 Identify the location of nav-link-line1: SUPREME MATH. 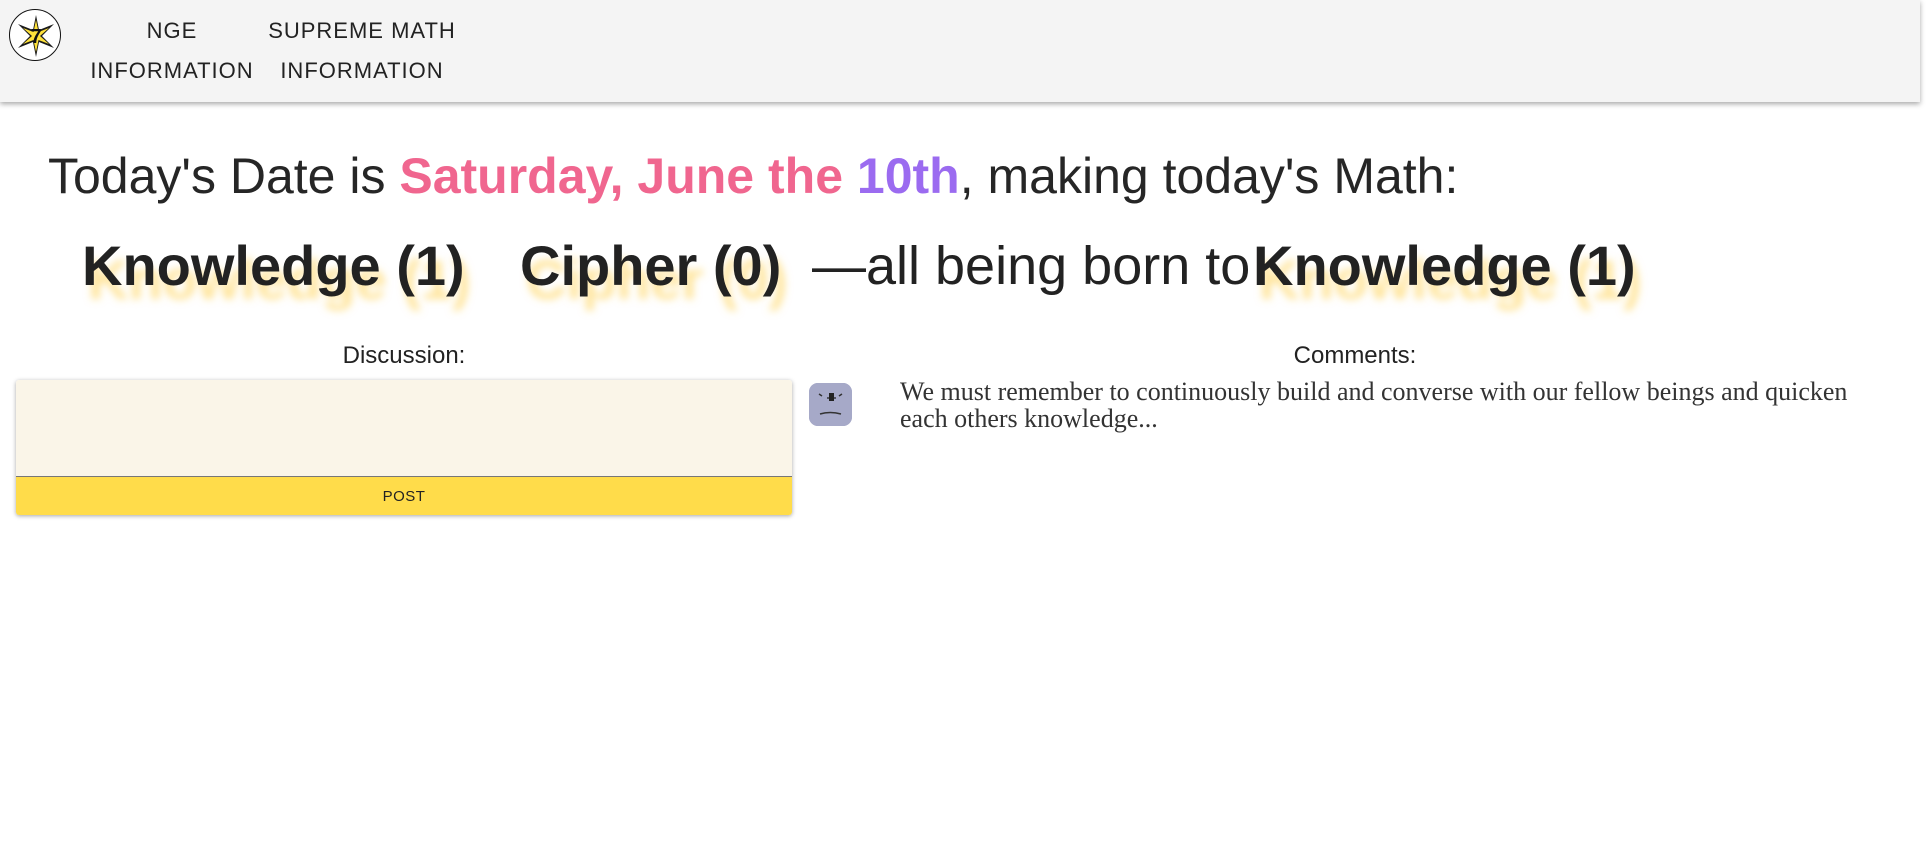
(362, 30).